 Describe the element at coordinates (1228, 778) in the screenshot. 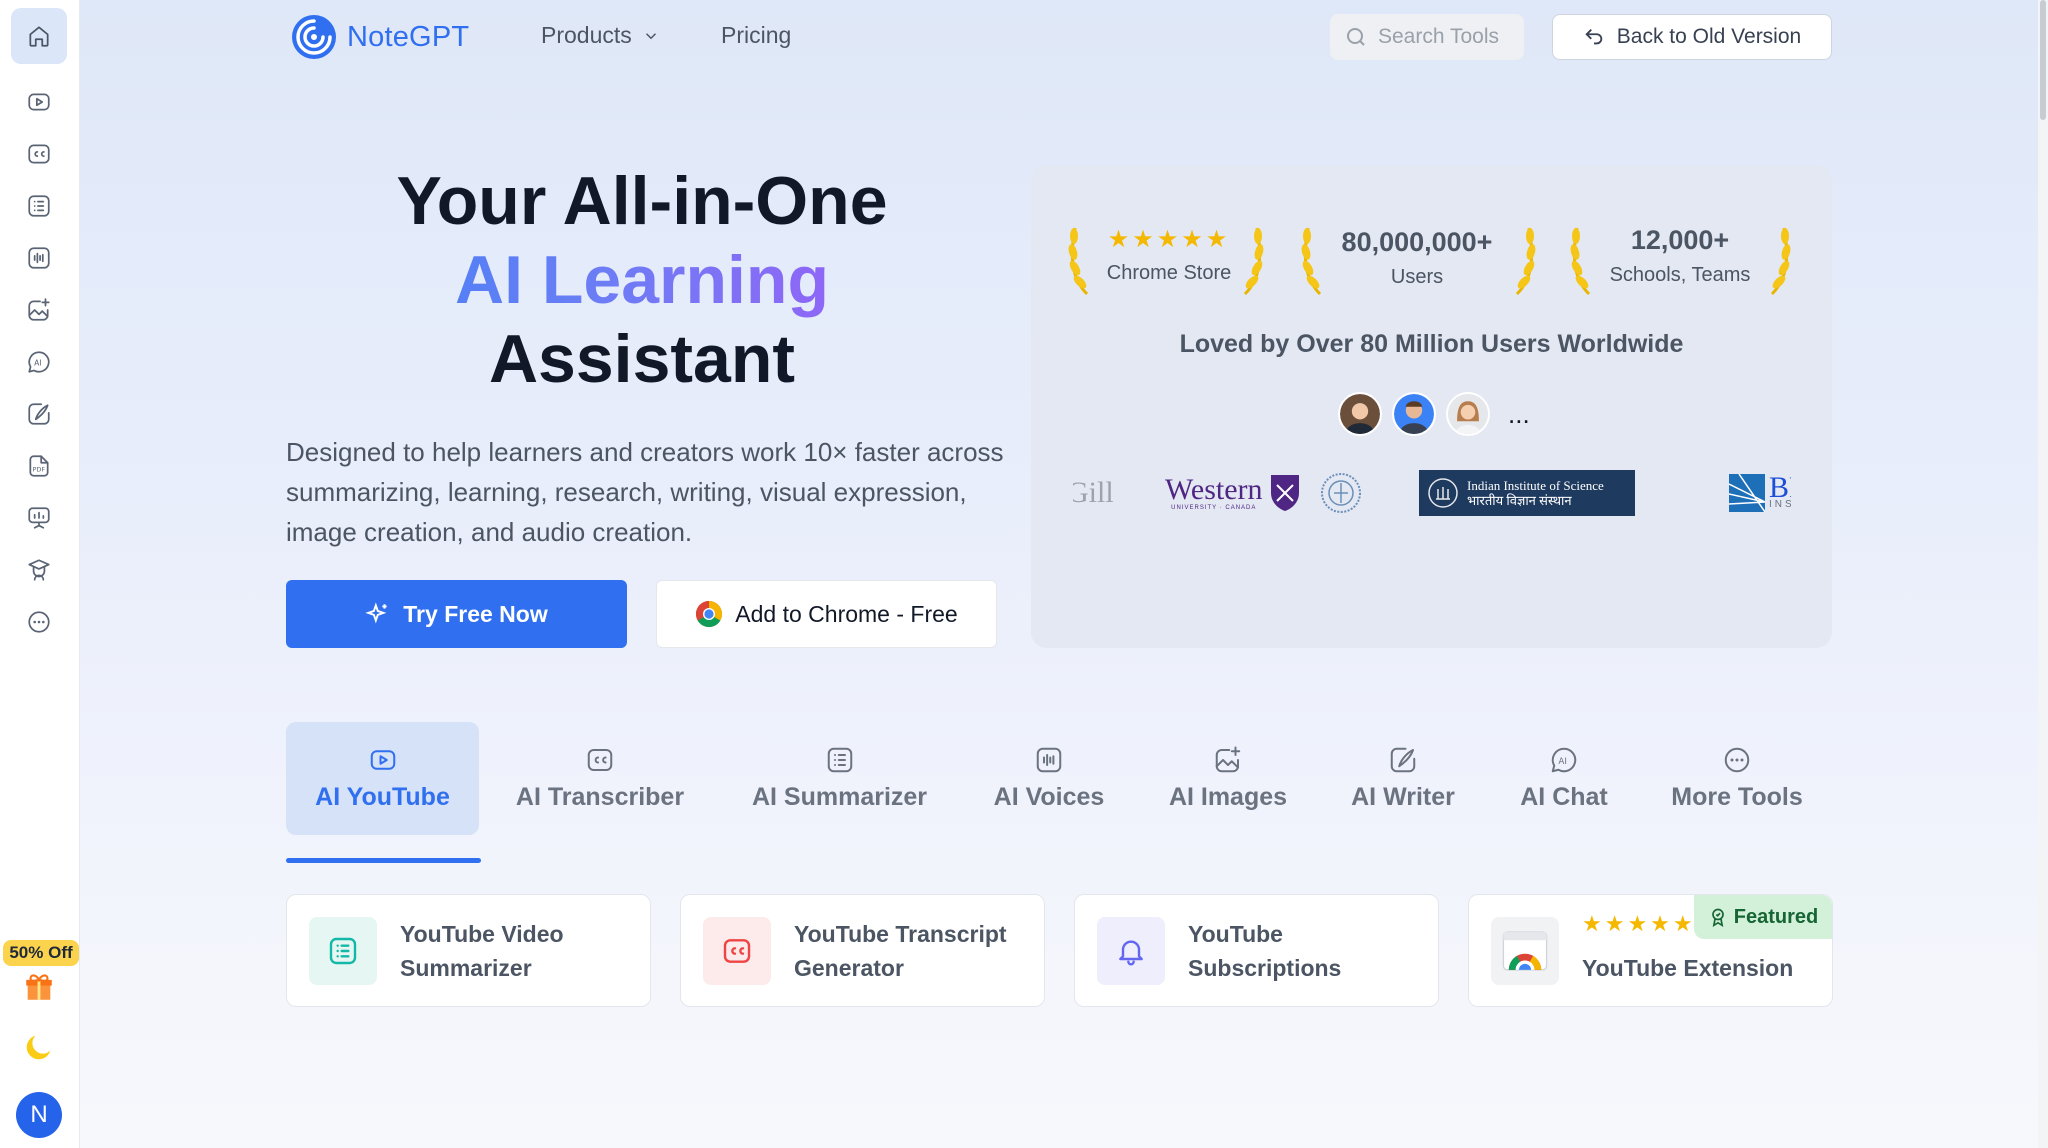

I see `tab-ai-images: AI Images` at that location.